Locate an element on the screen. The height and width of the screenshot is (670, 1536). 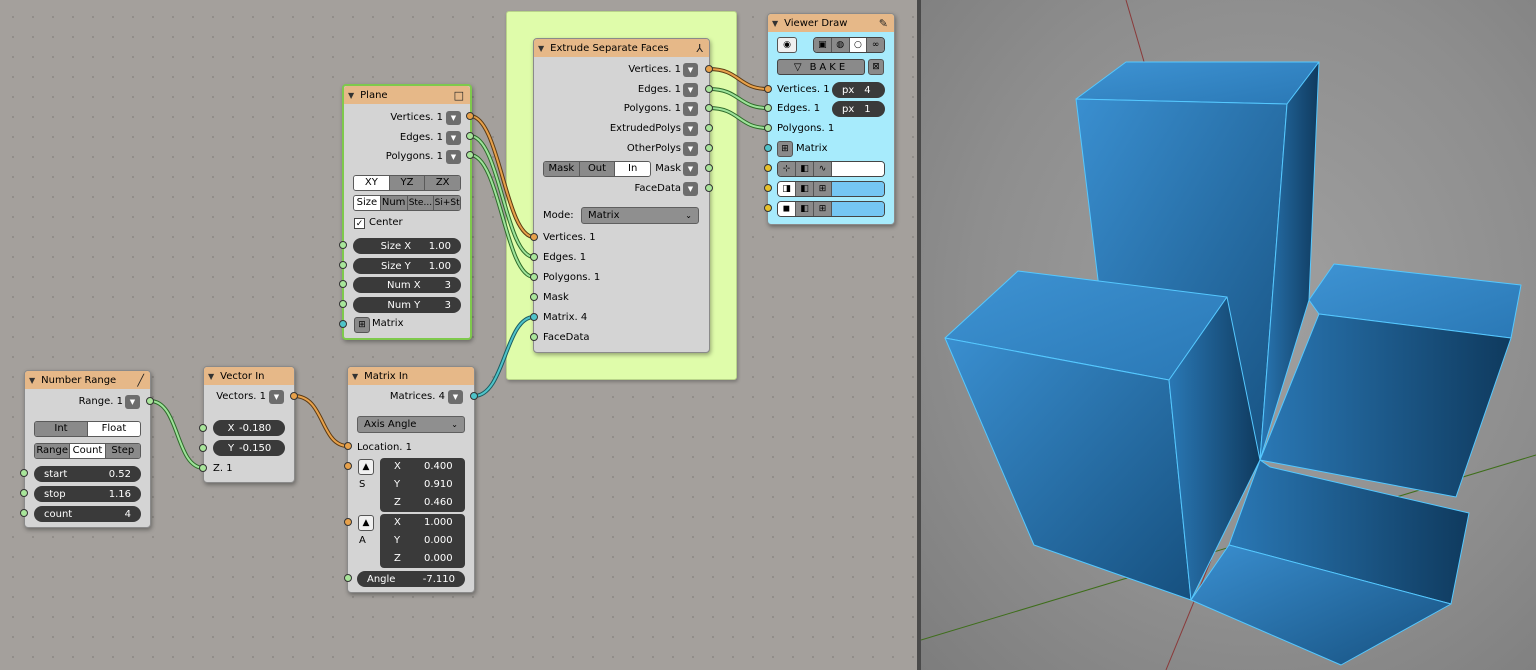
face-grid-icon: ⊞ is located at coordinates (823, 209).